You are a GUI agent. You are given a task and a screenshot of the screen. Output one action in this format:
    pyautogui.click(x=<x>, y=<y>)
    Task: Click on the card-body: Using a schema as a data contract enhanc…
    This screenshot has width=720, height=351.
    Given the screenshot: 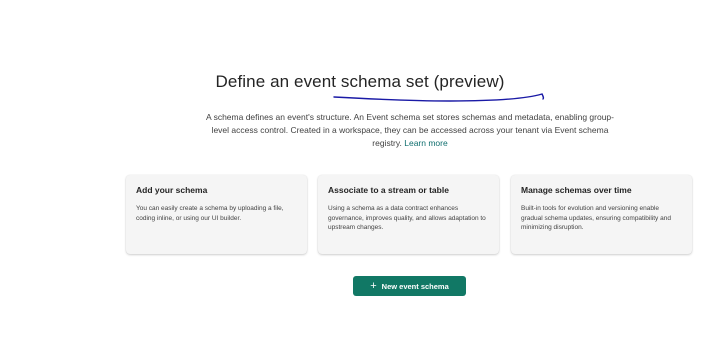 What is the action you would take?
    pyautogui.click(x=407, y=218)
    